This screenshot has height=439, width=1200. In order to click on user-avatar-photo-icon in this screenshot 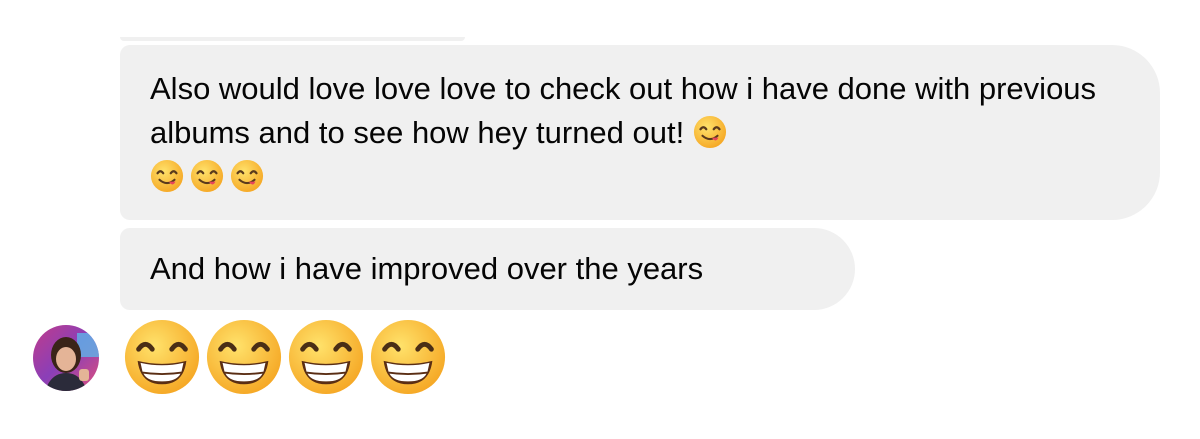, I will do `click(66, 358)`.